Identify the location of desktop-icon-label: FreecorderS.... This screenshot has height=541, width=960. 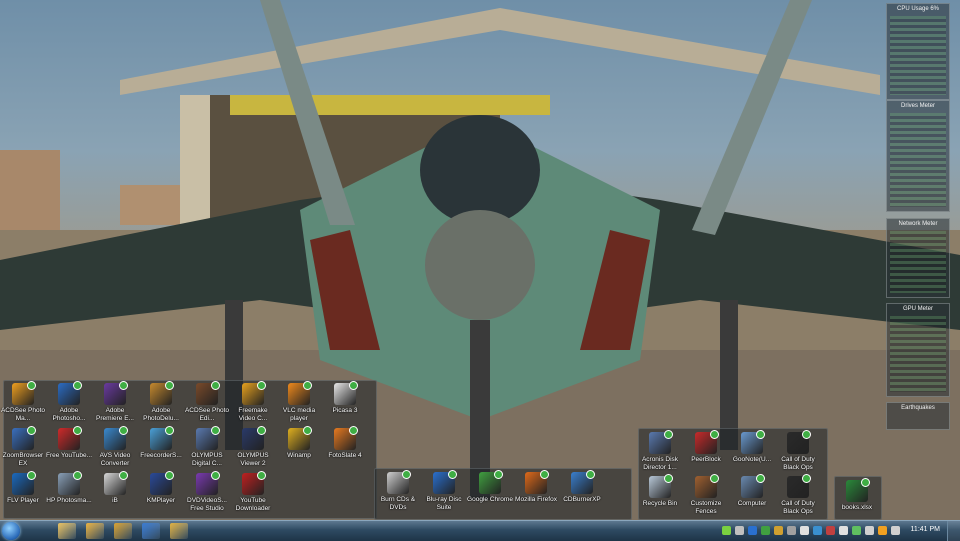
(161, 455).